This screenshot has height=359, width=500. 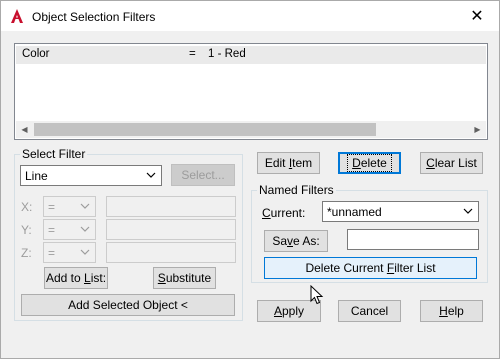 I want to click on x-value-field, so click(x=171, y=206).